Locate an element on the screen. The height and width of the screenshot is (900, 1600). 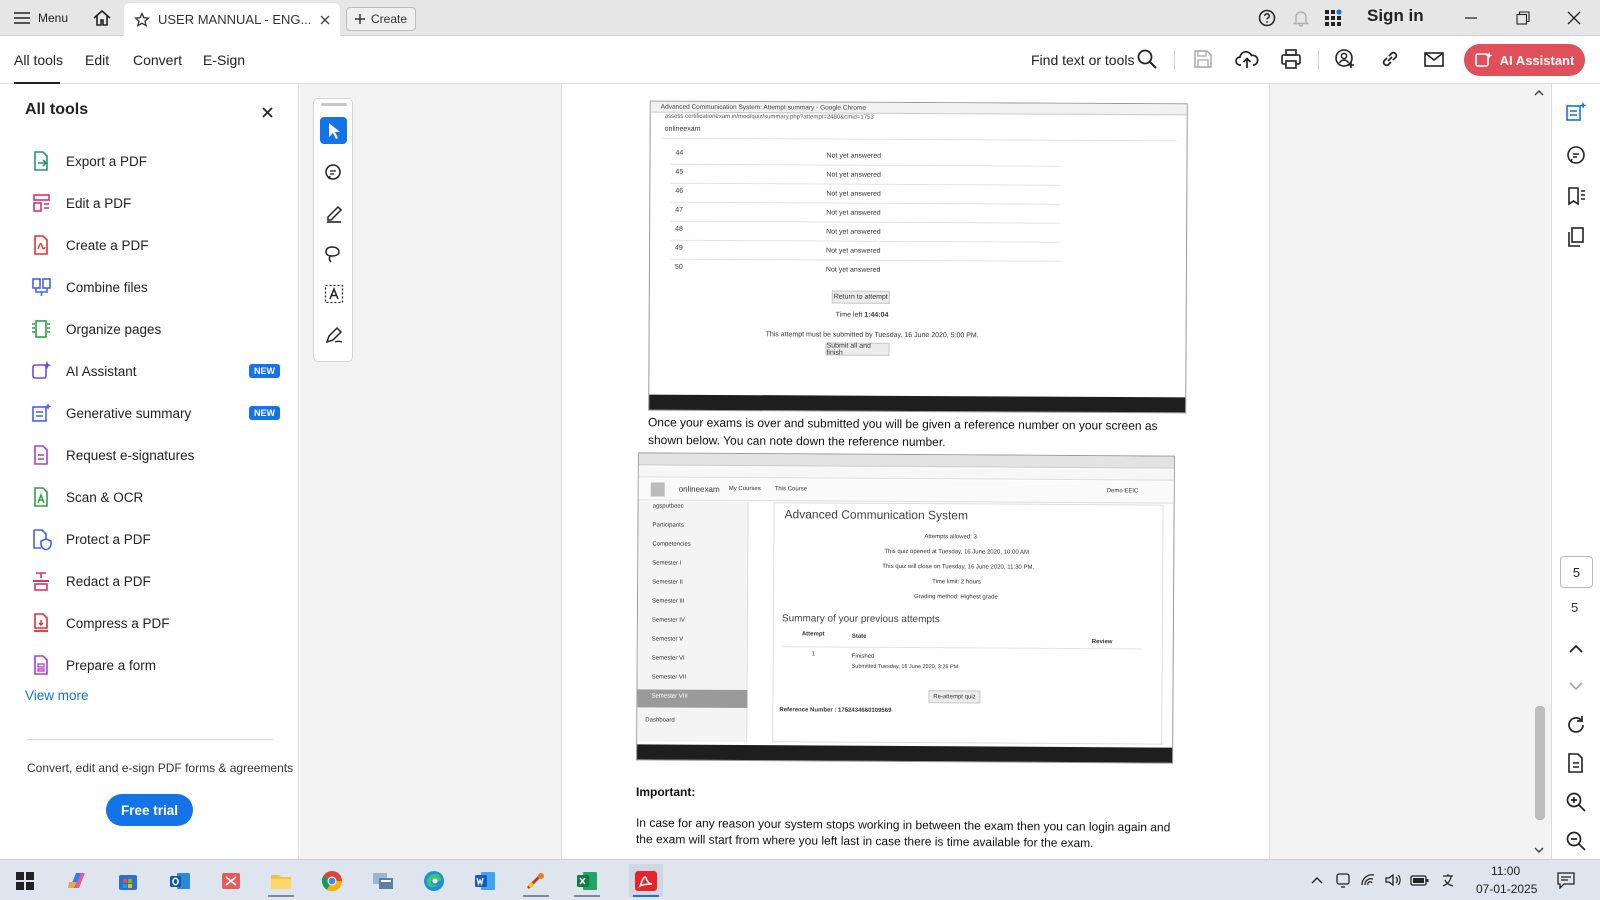
tool-label: Edit a PDF is located at coordinates (99, 203).